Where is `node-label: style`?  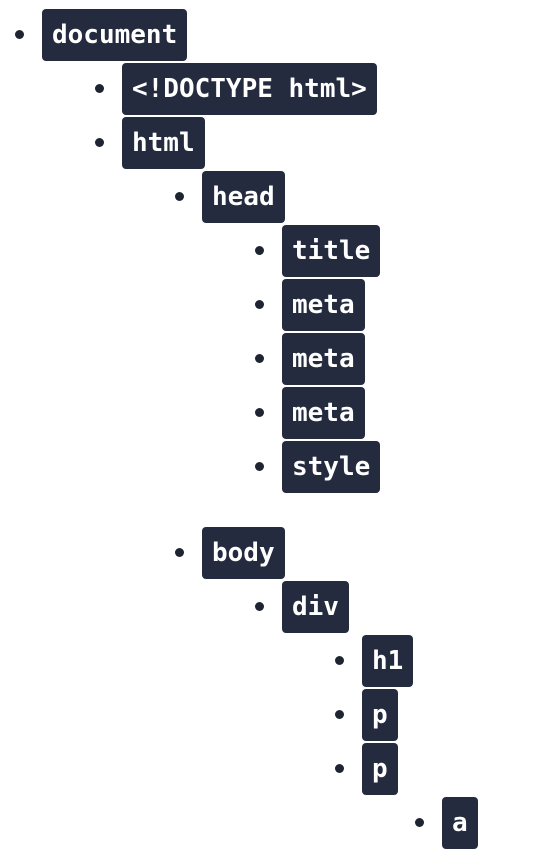 node-label: style is located at coordinates (331, 467).